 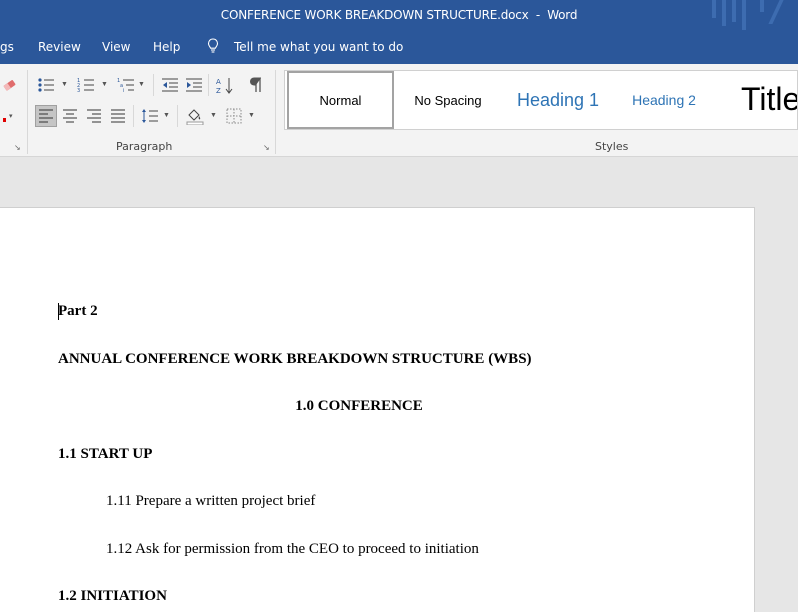 What do you see at coordinates (112, 596) in the screenshot?
I see `doc-initiation-heading: 1.2 INITIATION` at bounding box center [112, 596].